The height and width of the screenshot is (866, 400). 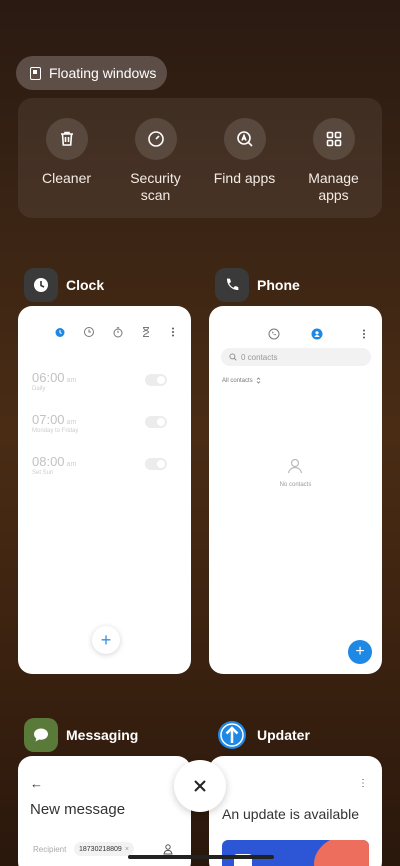 I want to click on contact-picker-icon, so click(x=168, y=849).